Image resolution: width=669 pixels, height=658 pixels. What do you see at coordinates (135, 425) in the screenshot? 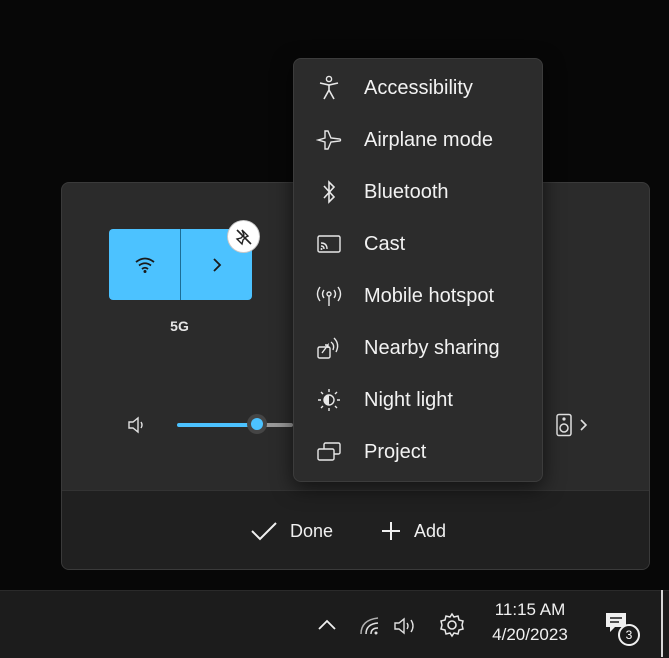
I see `speaker-icon` at bounding box center [135, 425].